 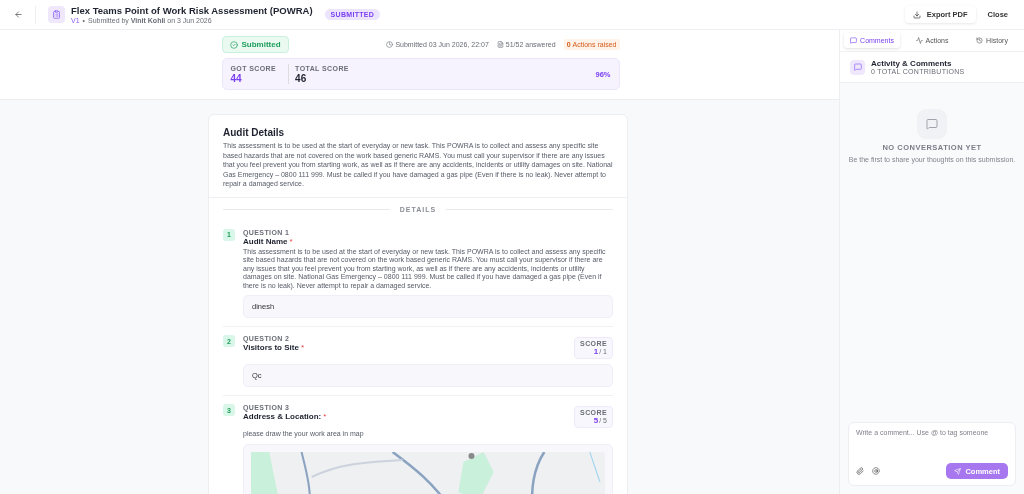 I want to click on question-title: Visitors to Site, so click(x=271, y=348).